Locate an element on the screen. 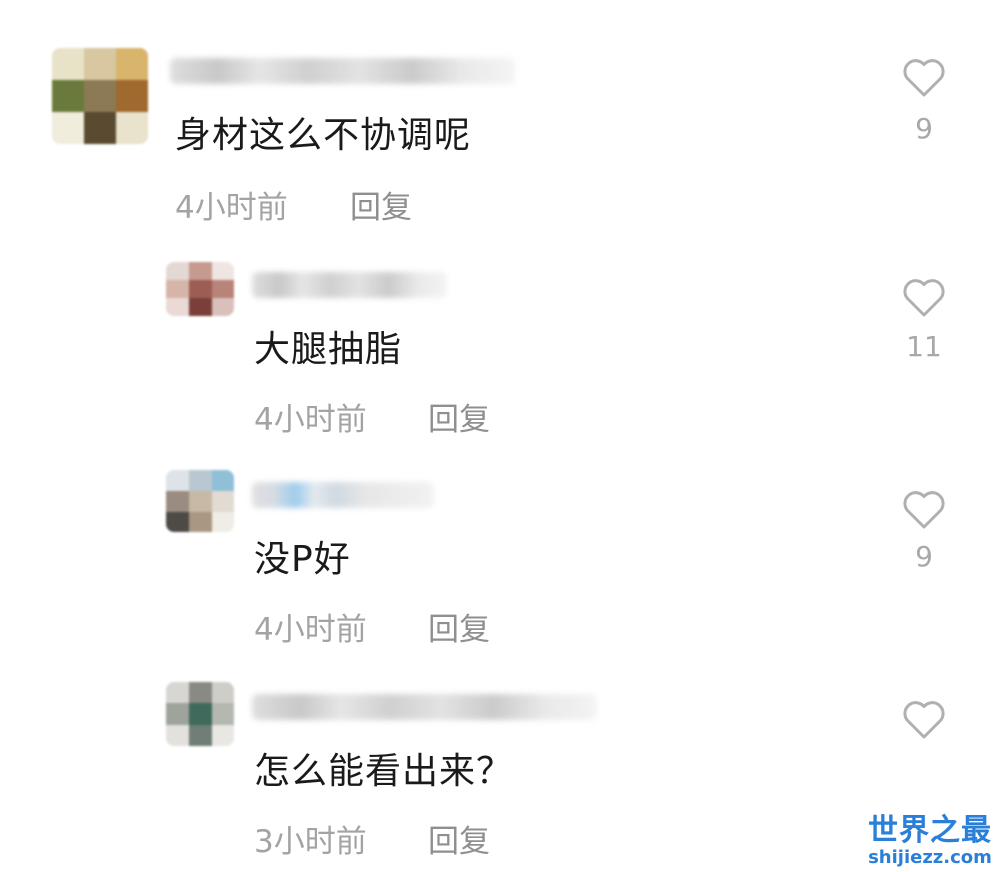  watermark-title: 世界之最 is located at coordinates (930, 830).